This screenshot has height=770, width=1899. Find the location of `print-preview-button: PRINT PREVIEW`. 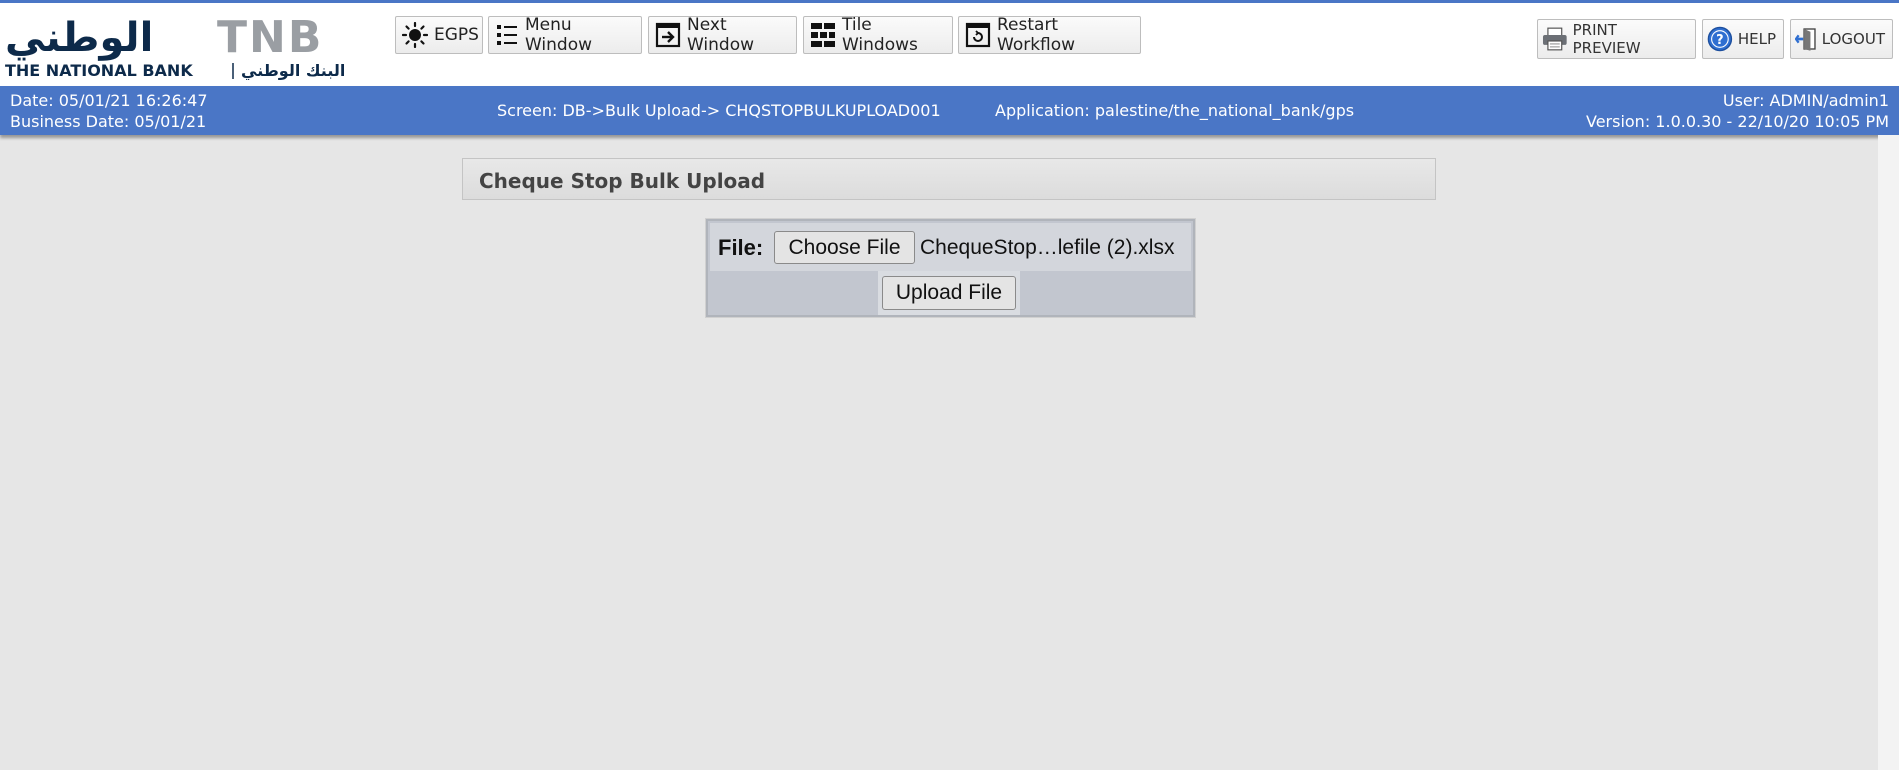

print-preview-button: PRINT PREVIEW is located at coordinates (1616, 39).